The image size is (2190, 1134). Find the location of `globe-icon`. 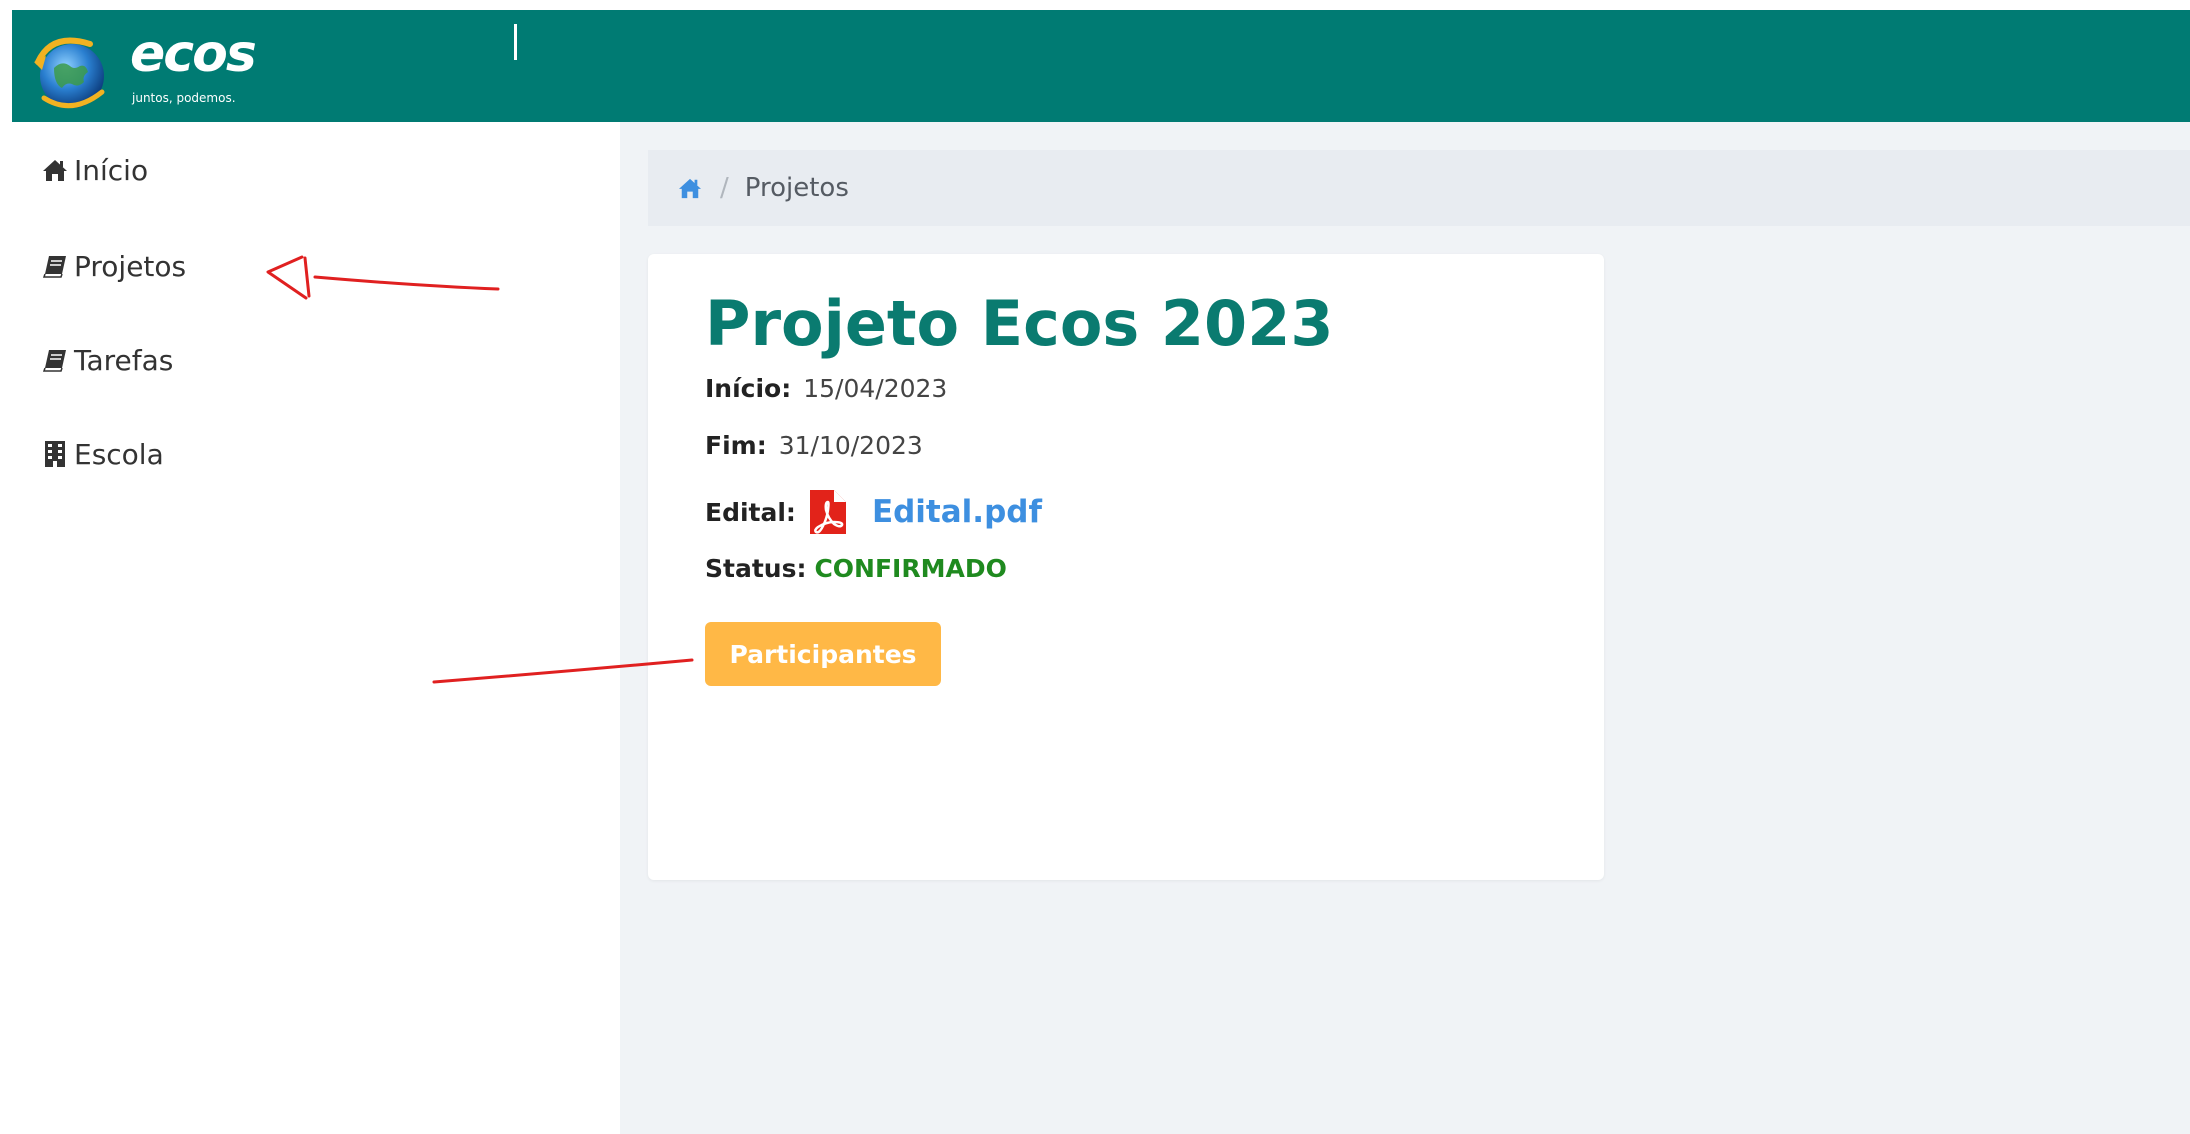

globe-icon is located at coordinates (69, 73).